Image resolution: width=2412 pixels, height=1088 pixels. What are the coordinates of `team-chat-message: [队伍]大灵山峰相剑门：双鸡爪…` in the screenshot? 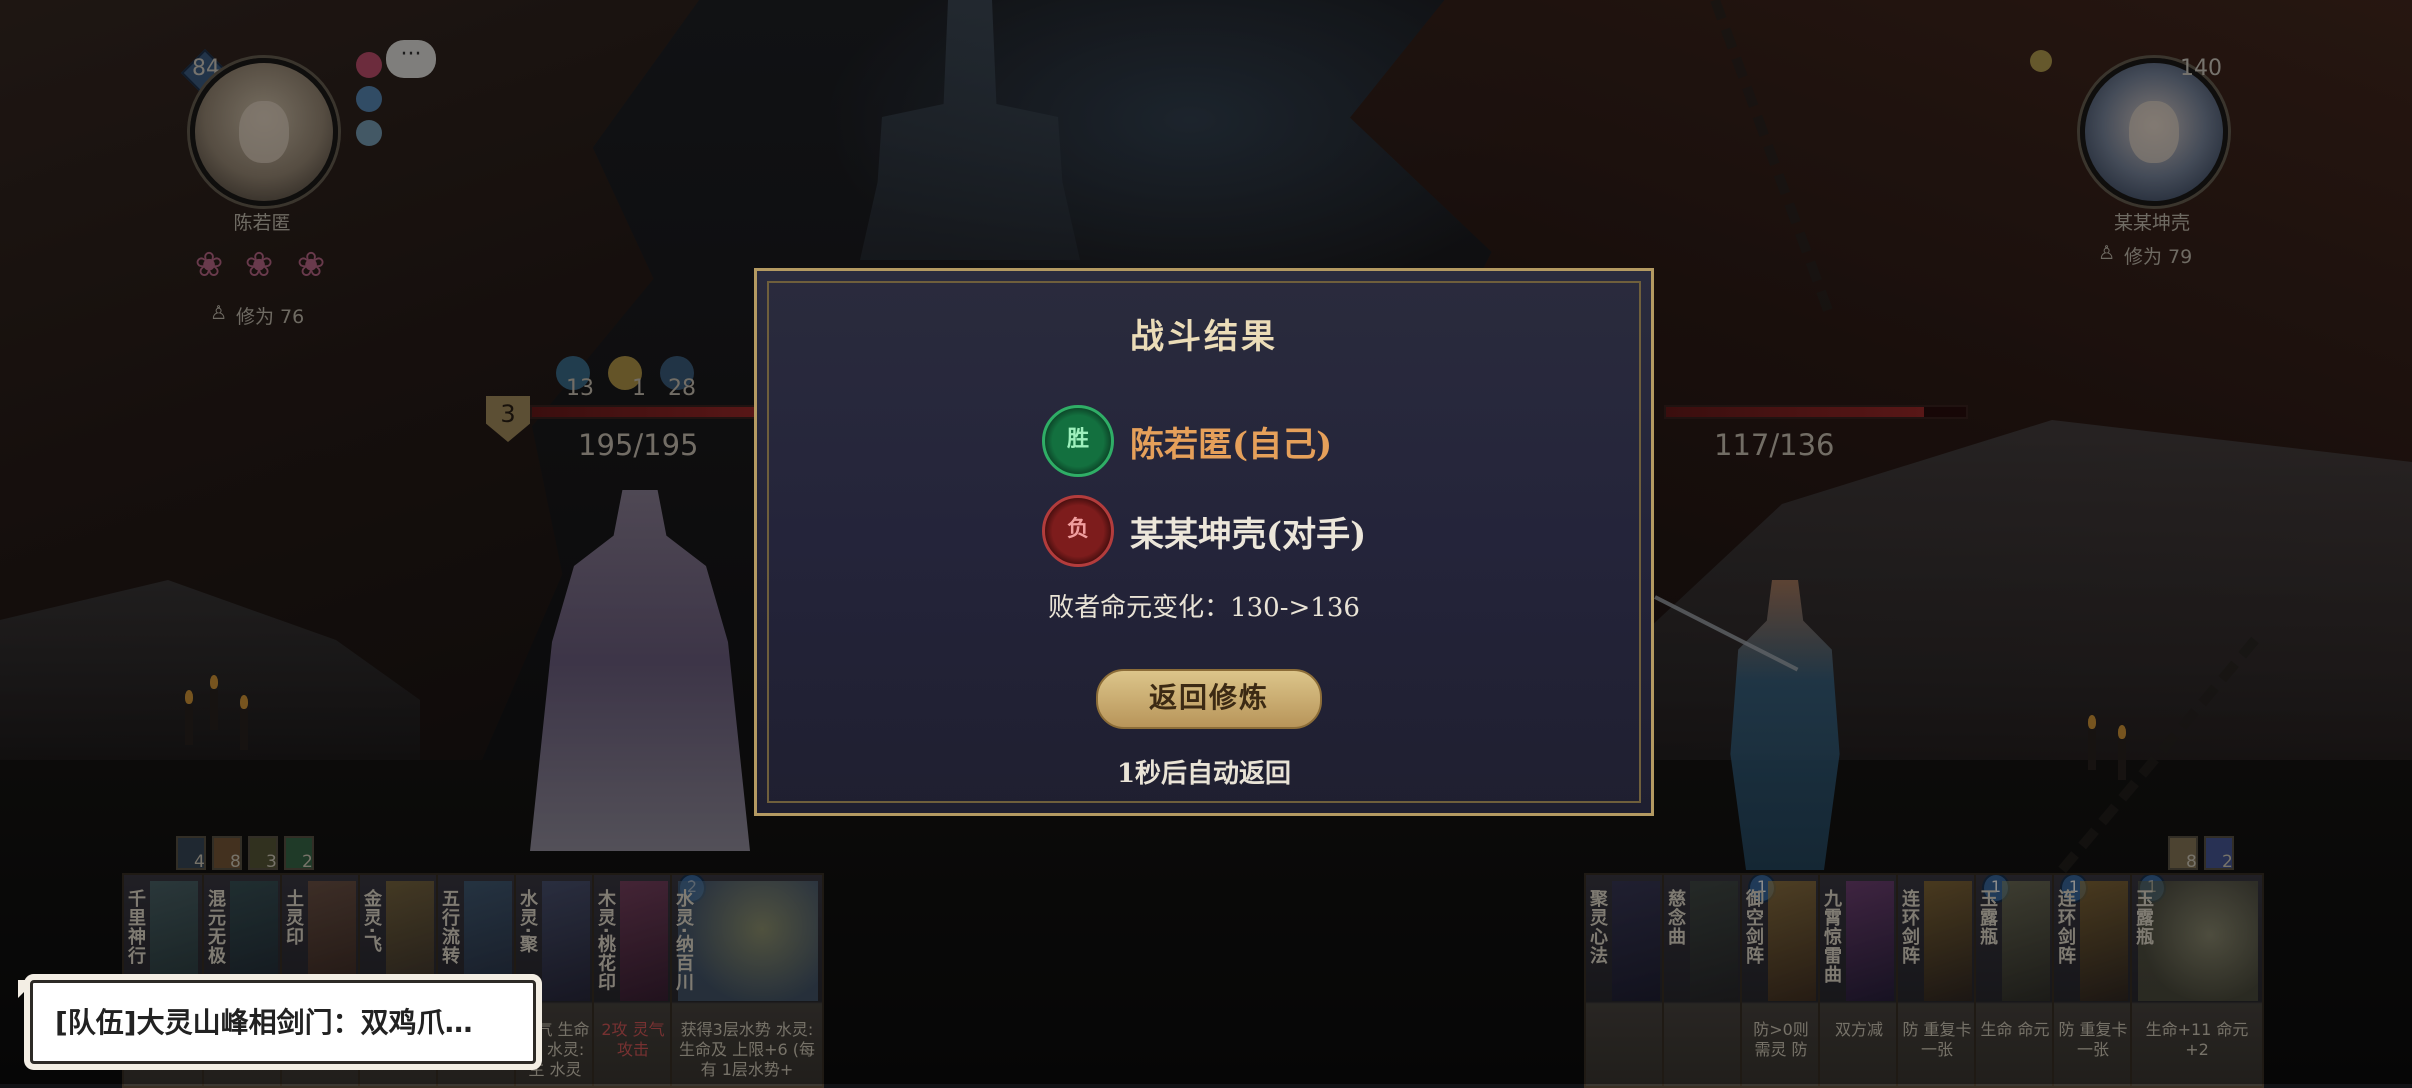 It's located at (283, 1022).